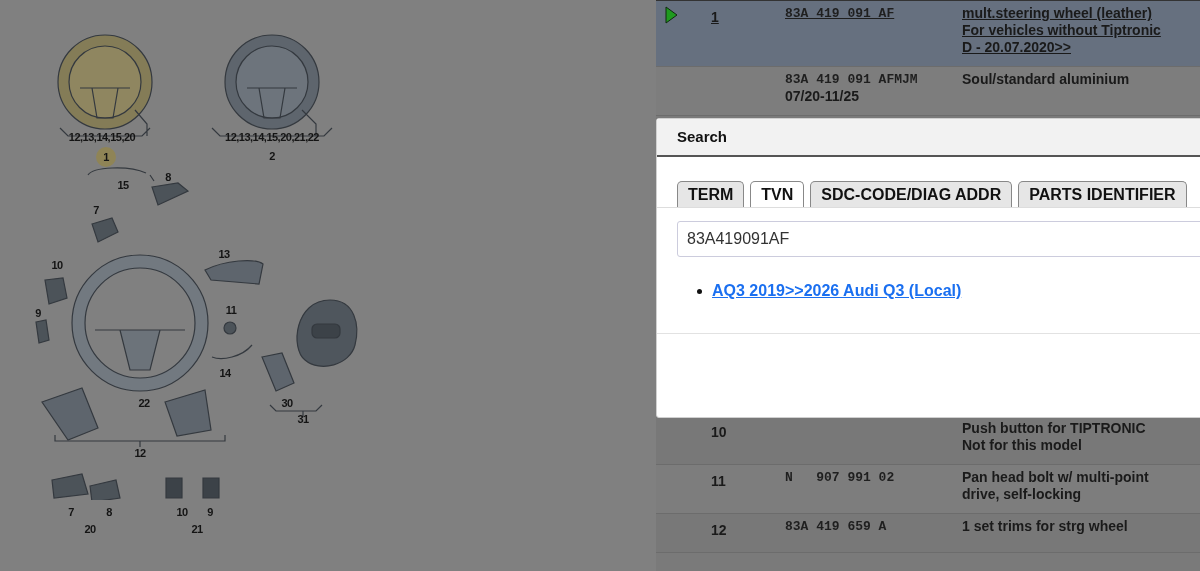  I want to click on part-description: drive, self-locking, so click(1022, 494).